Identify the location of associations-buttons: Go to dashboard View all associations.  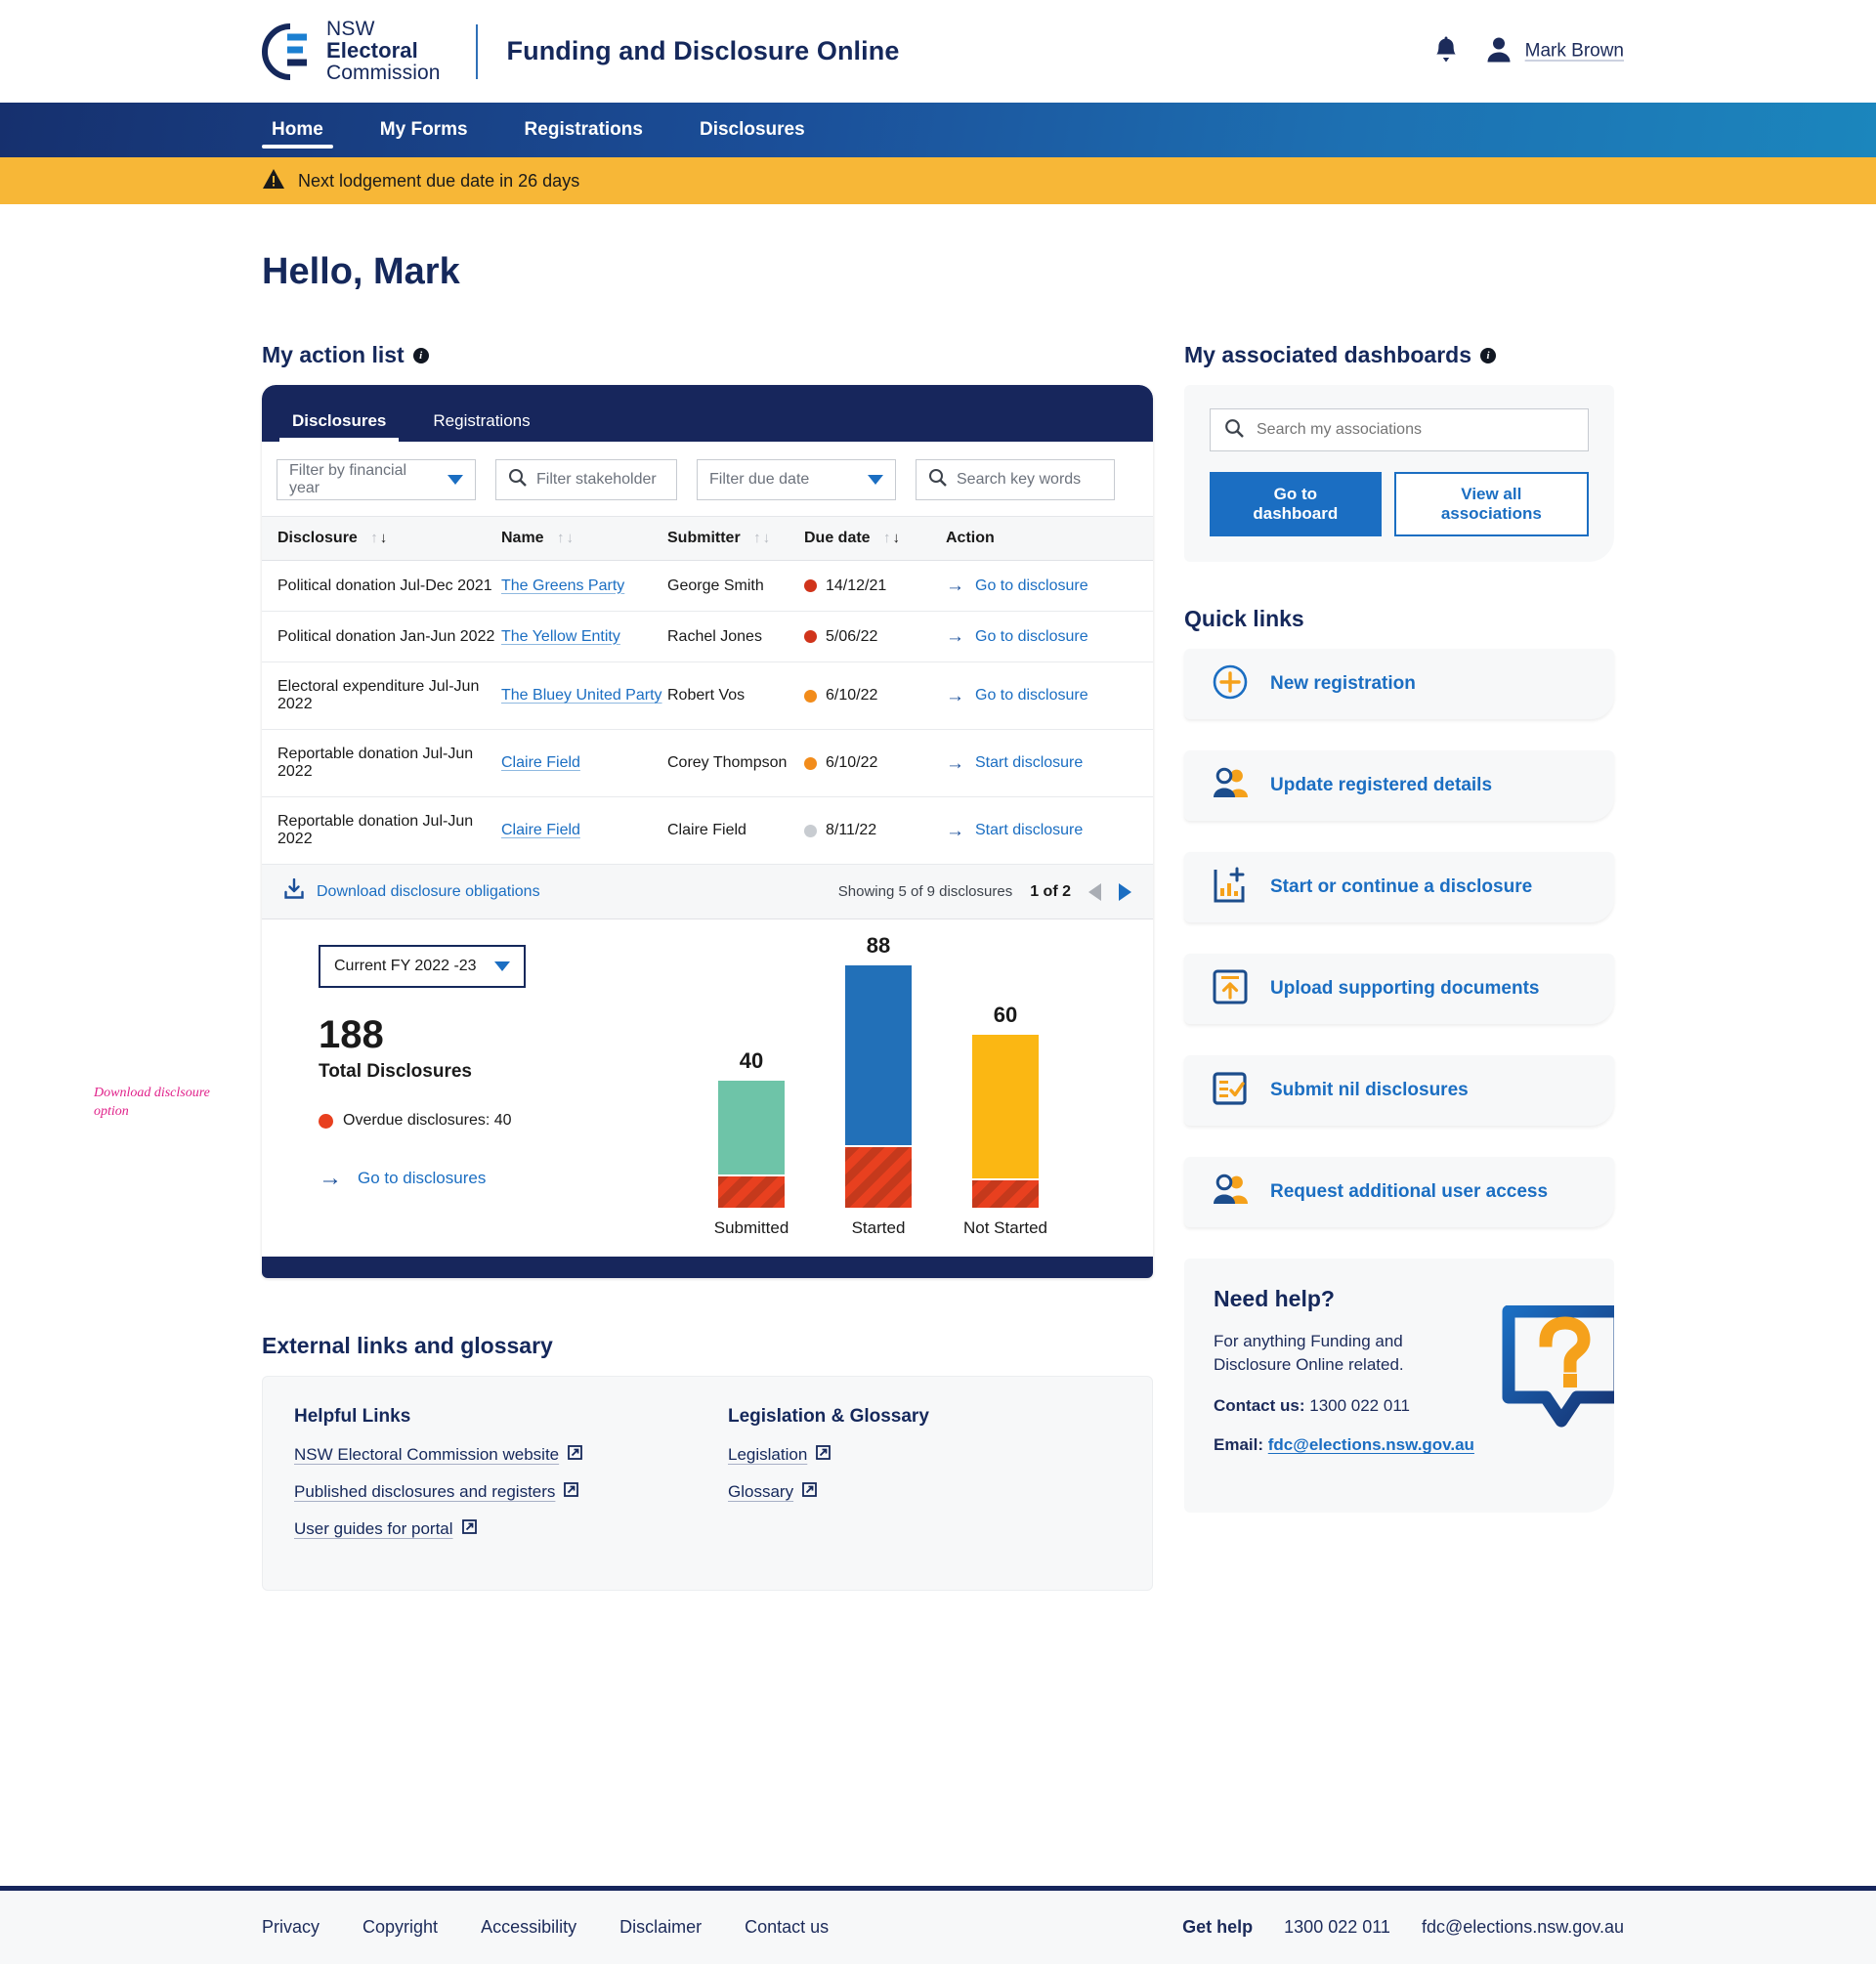
(1399, 504).